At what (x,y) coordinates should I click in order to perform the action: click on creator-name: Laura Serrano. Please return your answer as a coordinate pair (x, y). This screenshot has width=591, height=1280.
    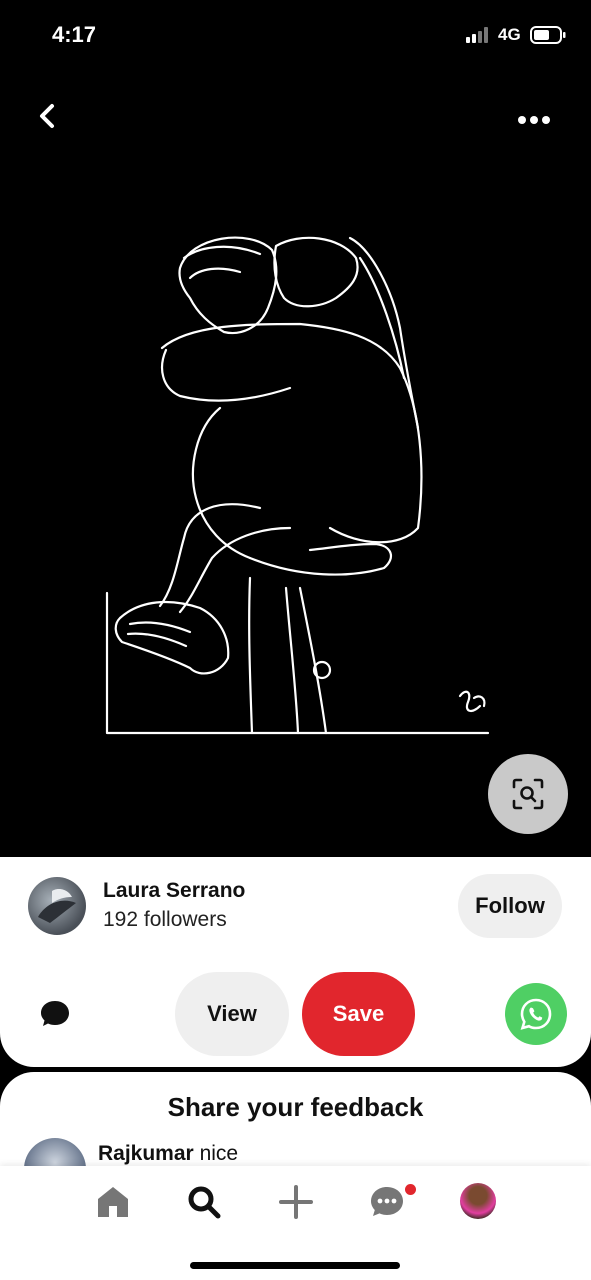
    Looking at the image, I should click on (174, 891).